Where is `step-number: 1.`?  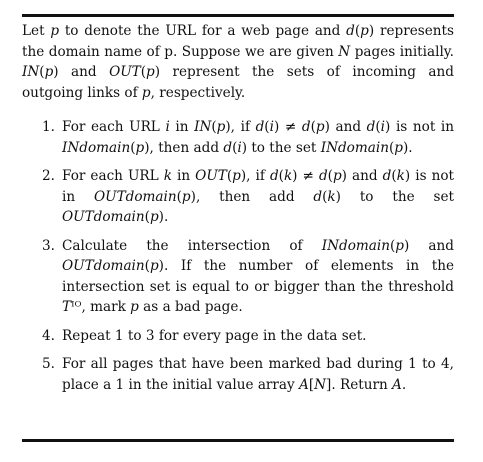
step-number: 1. is located at coordinates (48, 127).